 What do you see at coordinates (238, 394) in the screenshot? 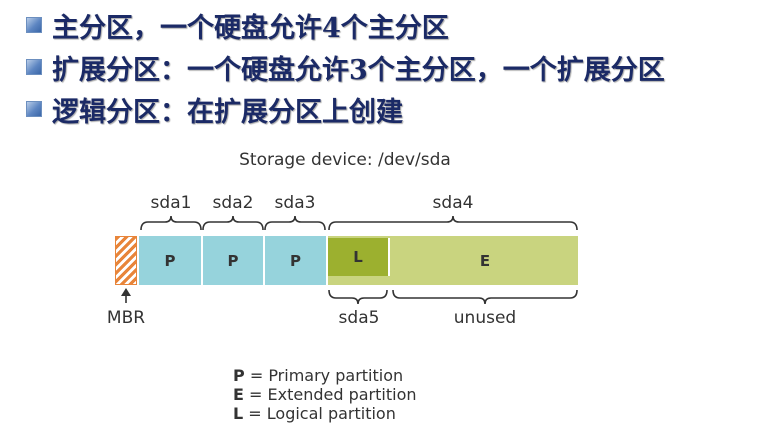
I see `legend-key: E` at bounding box center [238, 394].